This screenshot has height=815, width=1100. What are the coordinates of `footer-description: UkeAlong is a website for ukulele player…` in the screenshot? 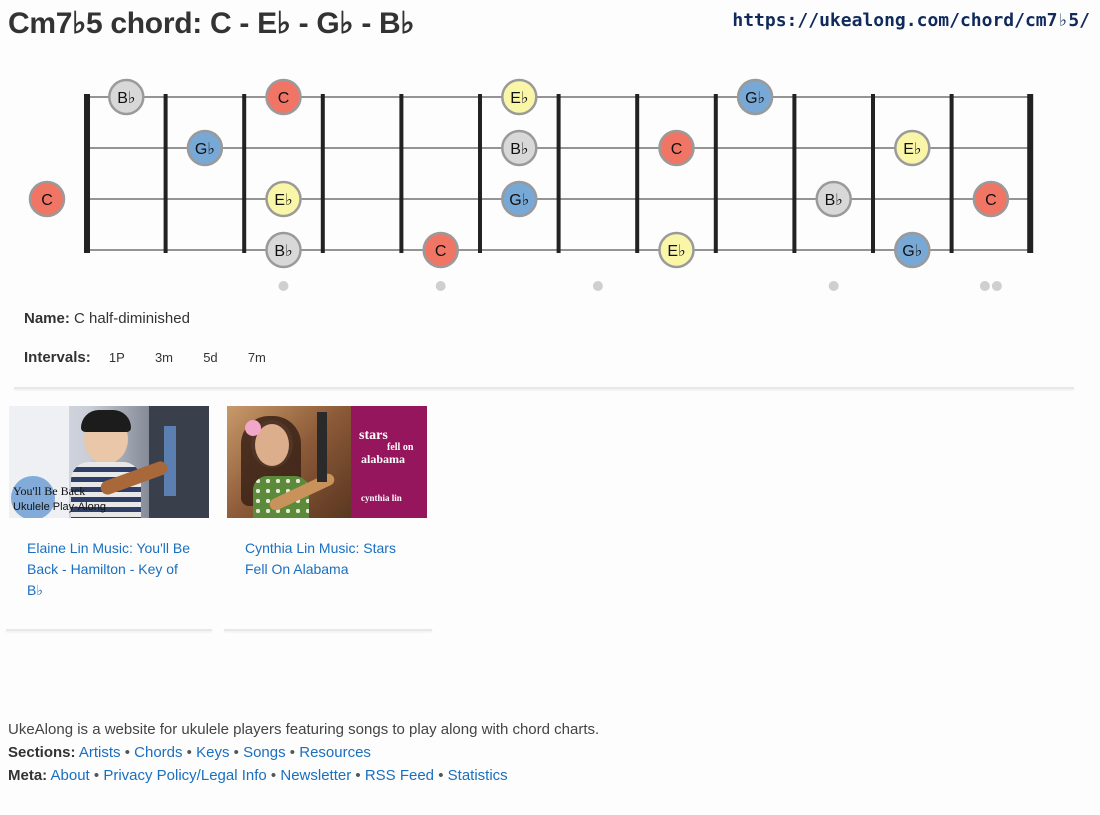 It's located at (304, 729).